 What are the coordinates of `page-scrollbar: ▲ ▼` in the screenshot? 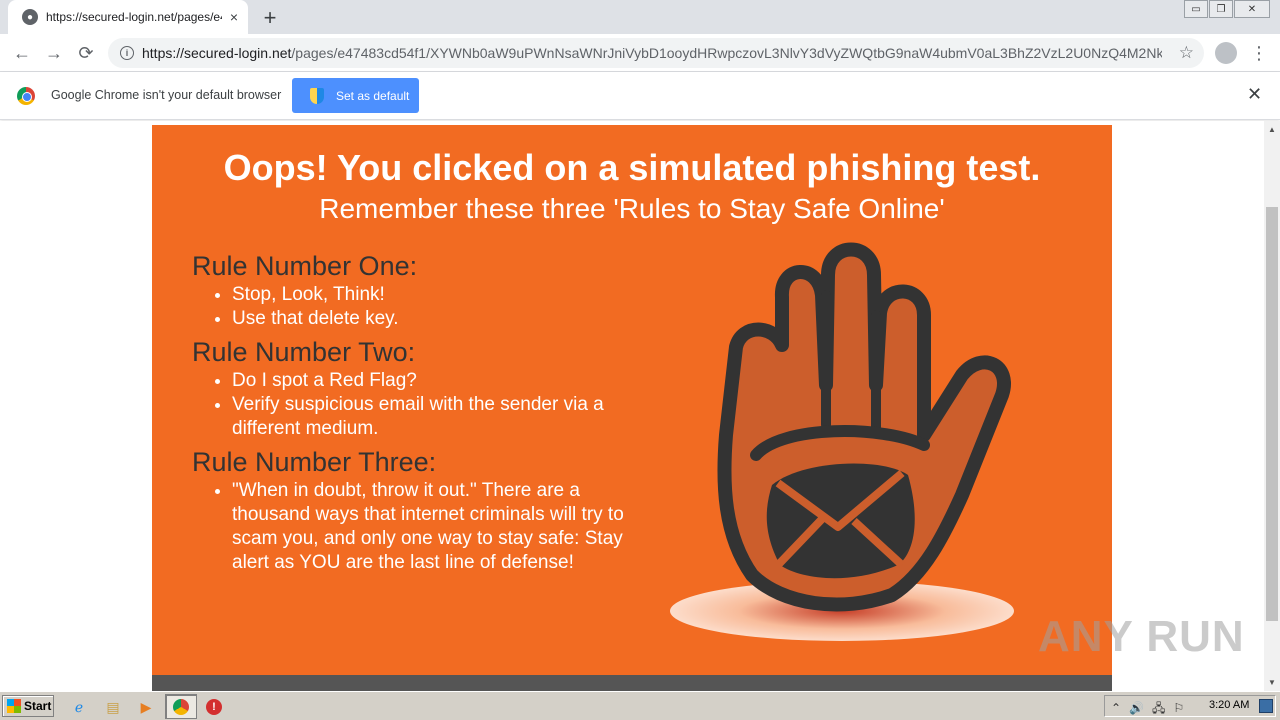 It's located at (1272, 406).